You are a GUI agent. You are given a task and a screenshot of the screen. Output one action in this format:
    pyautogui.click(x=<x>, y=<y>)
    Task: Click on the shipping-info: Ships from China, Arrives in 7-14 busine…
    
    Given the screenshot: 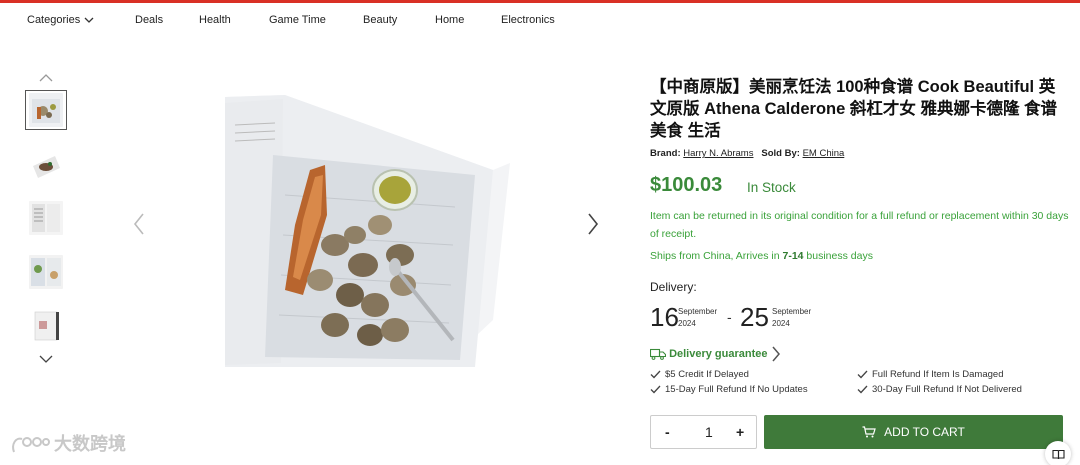 What is the action you would take?
    pyautogui.click(x=761, y=256)
    